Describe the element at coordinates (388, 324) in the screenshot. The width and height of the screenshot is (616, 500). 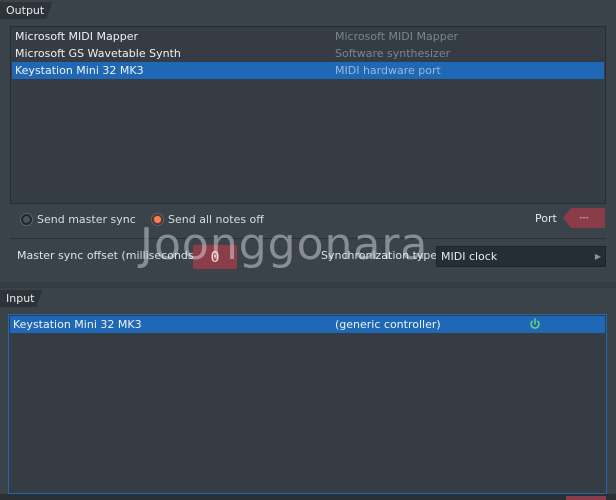
I see `device-type: (generic controller)` at that location.